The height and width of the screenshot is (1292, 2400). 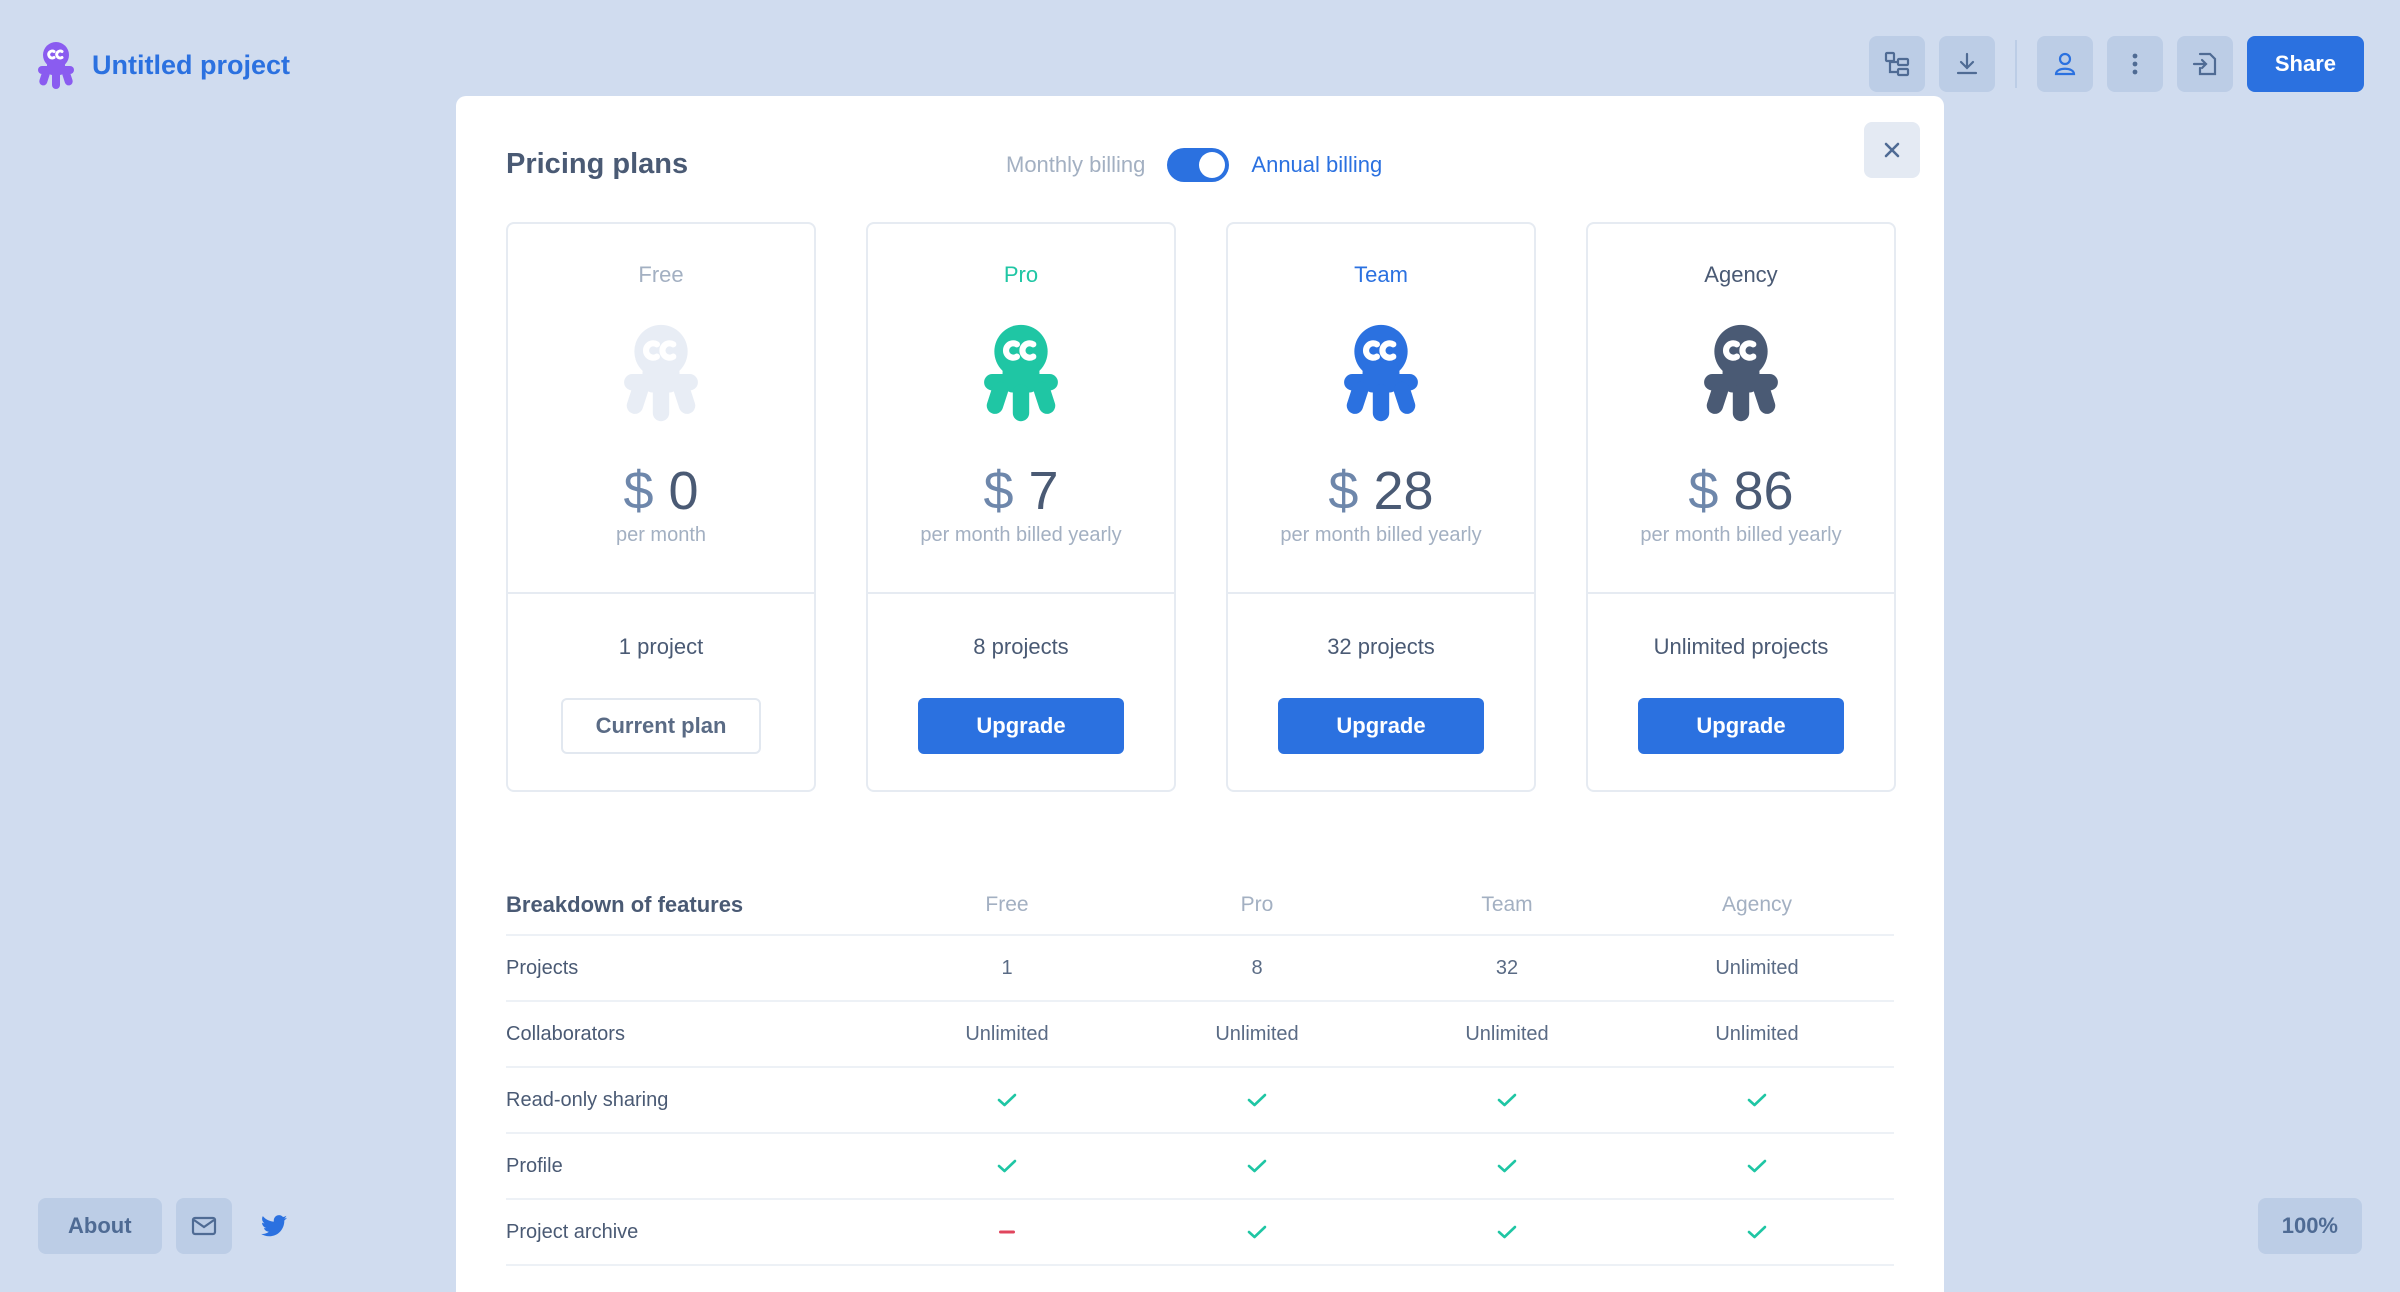 I want to click on plan-summary: Team $ 28 per month billed yearly, so click(x=1381, y=409).